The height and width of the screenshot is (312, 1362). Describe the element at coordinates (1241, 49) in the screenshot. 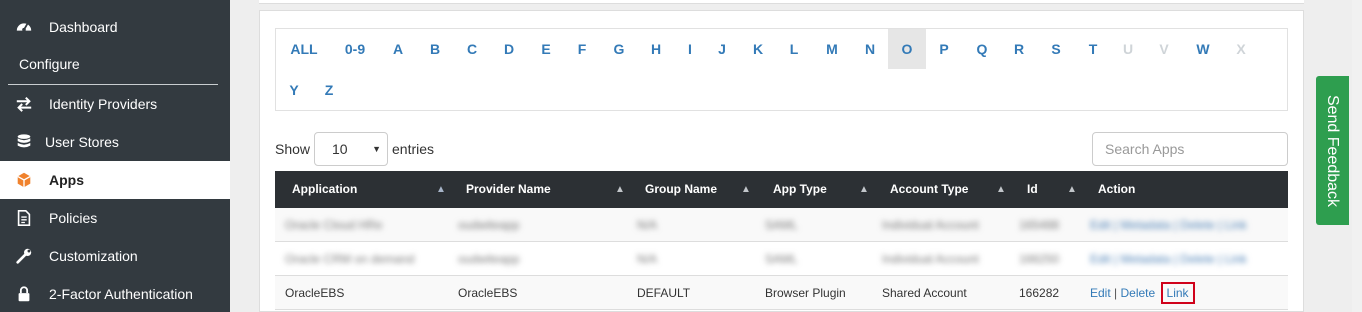

I see `letter-filter-x: X` at that location.